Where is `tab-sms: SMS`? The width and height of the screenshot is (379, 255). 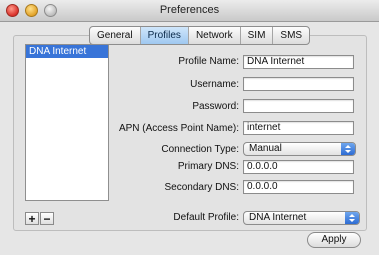
tab-sms: SMS is located at coordinates (291, 35).